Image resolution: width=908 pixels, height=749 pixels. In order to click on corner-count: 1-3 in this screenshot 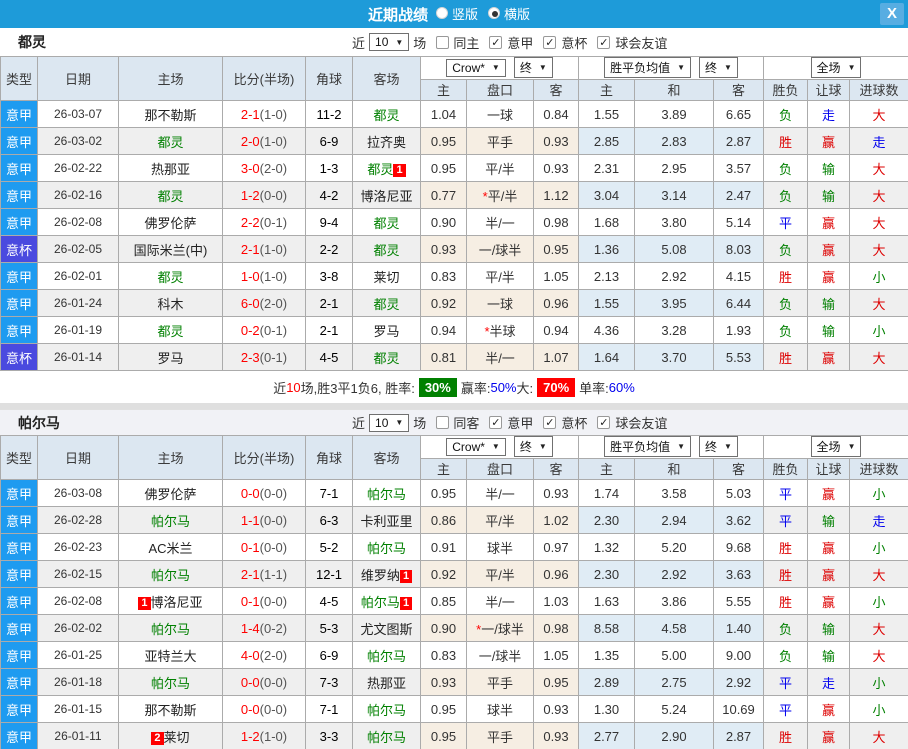, I will do `click(329, 168)`.